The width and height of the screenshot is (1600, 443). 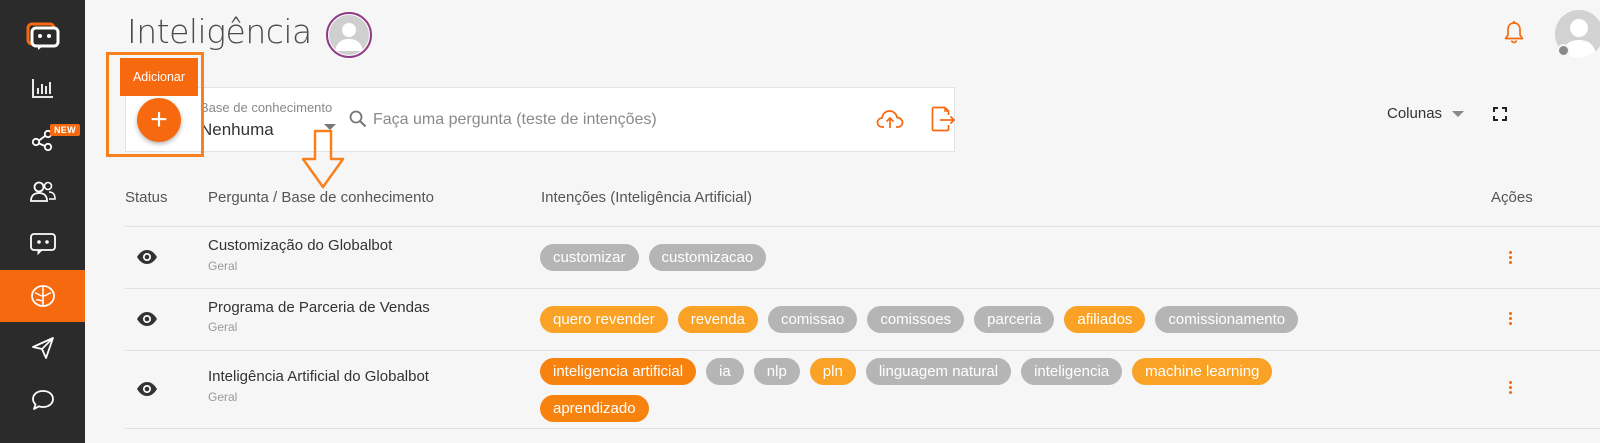 I want to click on column-header-actions: Ações, so click(x=1512, y=197).